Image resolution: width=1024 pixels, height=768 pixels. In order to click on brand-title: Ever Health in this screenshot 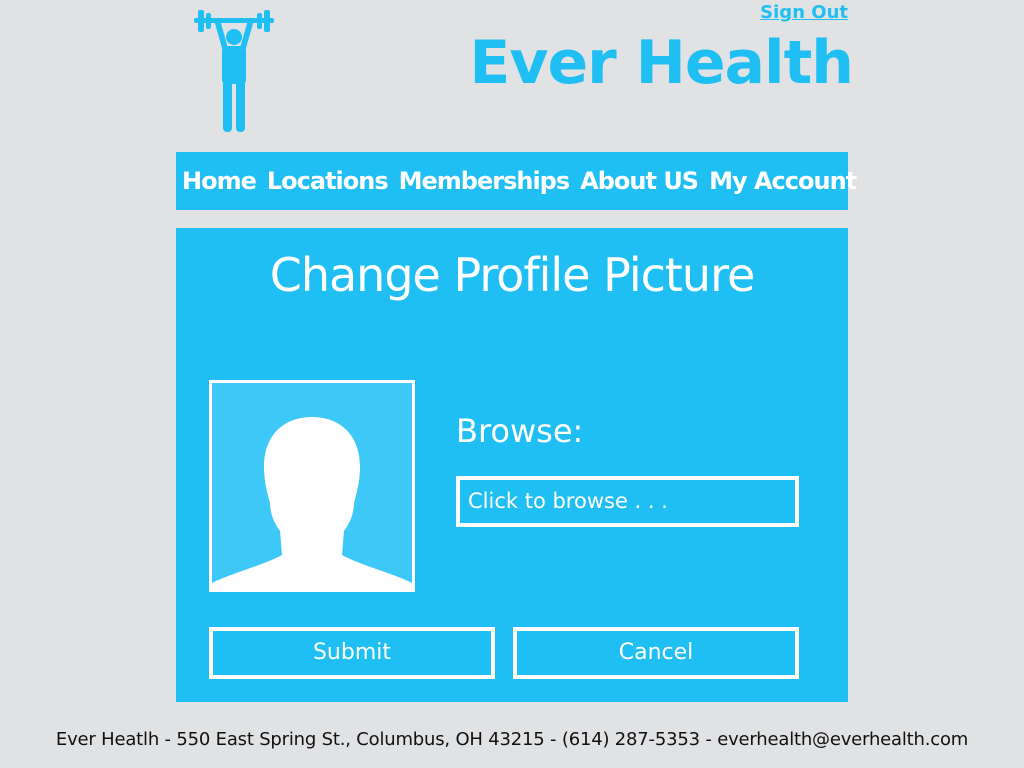, I will do `click(661, 63)`.